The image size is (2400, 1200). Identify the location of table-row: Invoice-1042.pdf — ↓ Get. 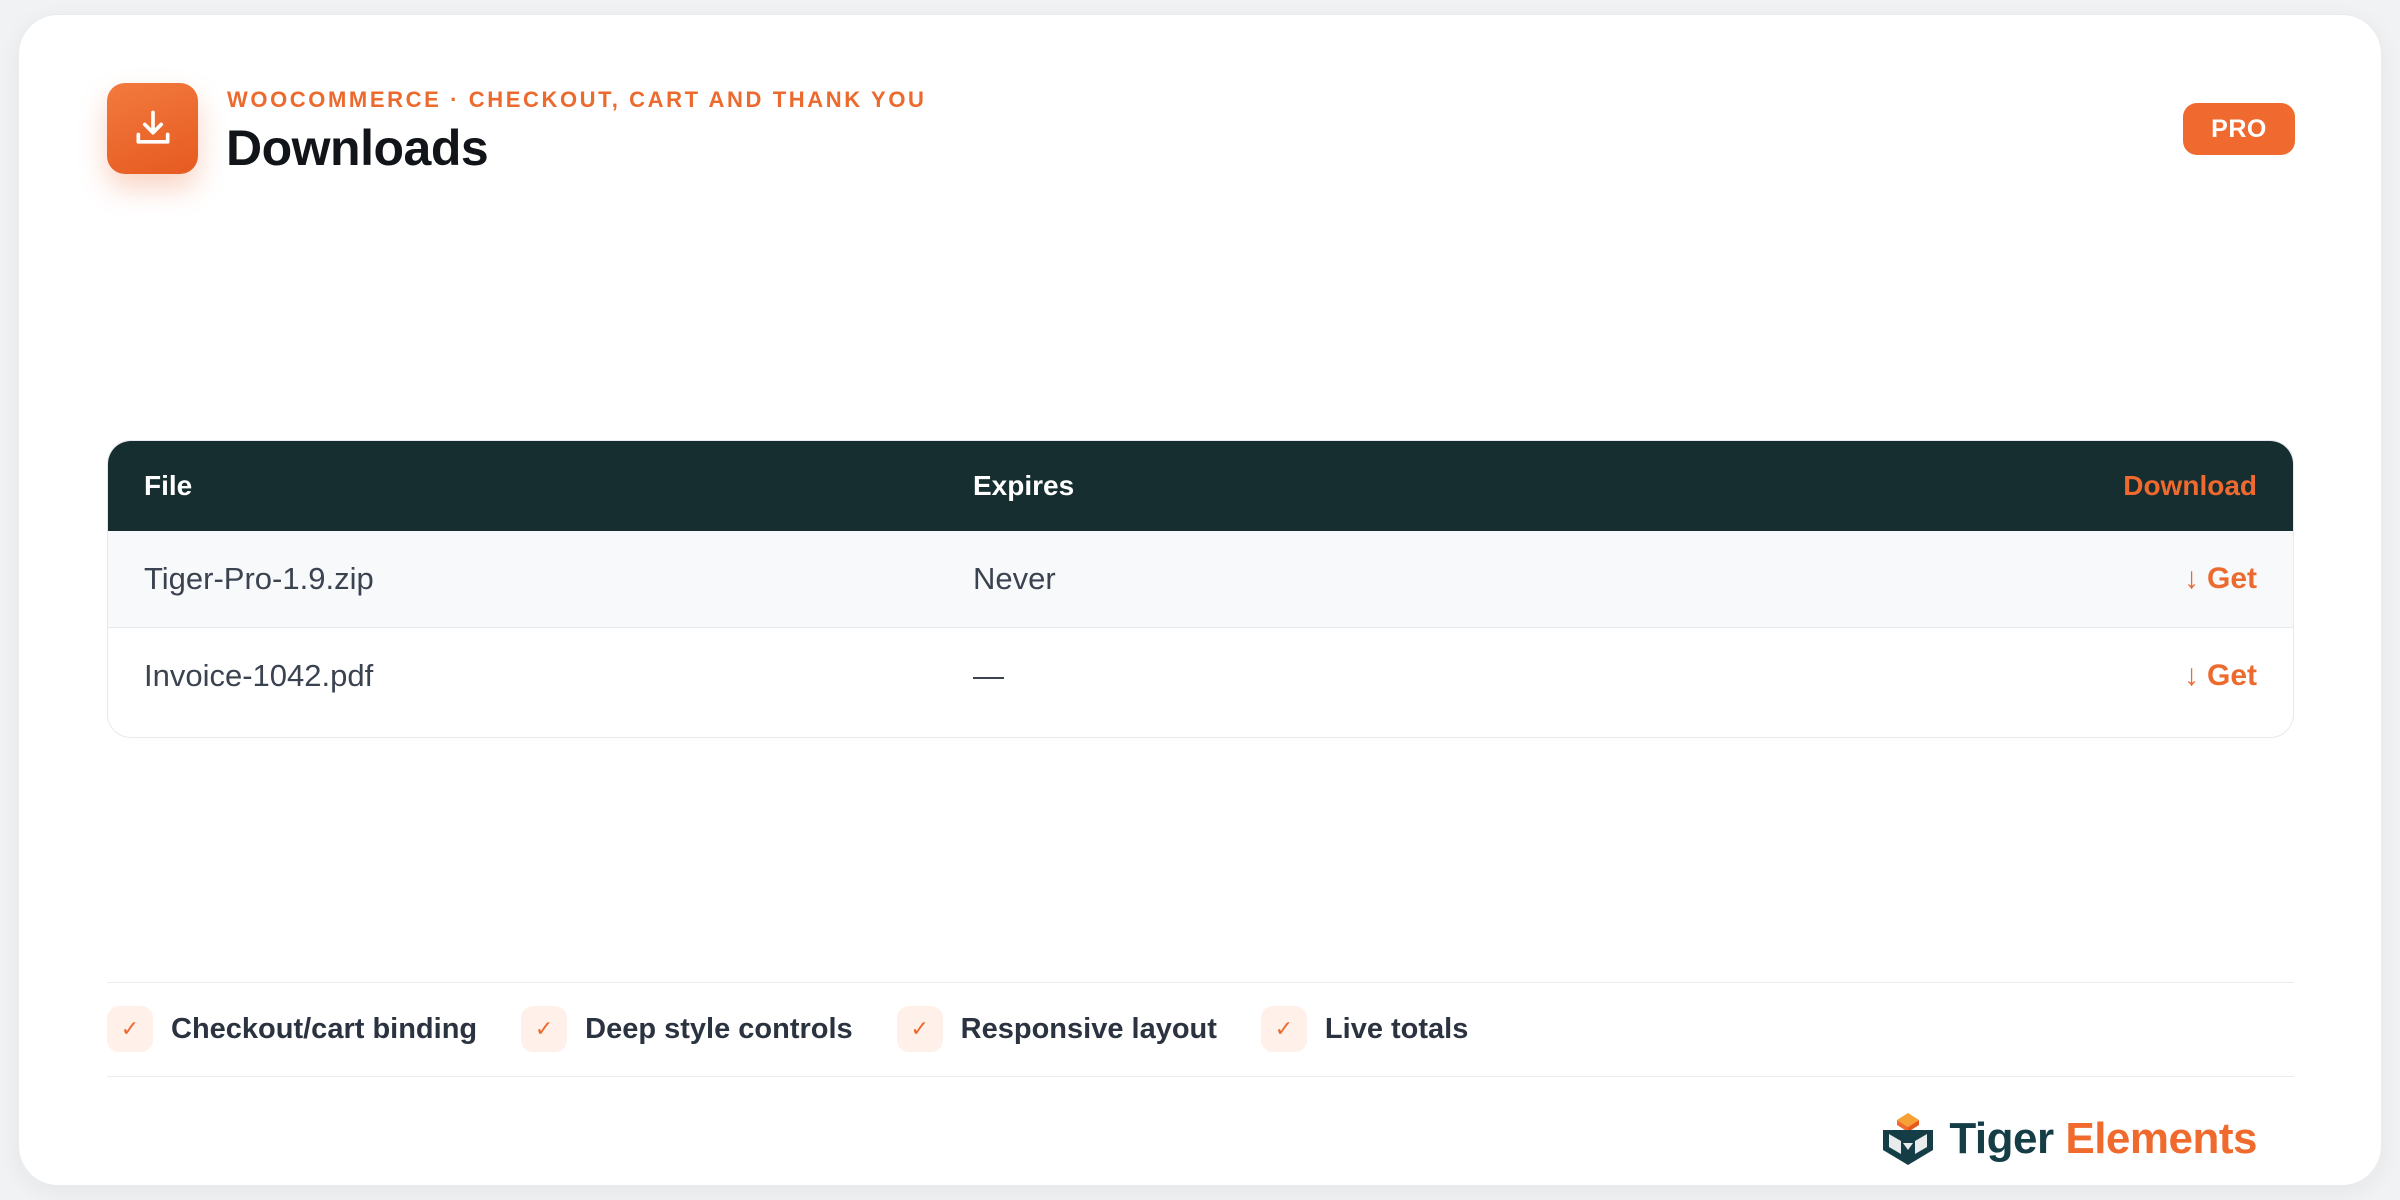
(1200, 675).